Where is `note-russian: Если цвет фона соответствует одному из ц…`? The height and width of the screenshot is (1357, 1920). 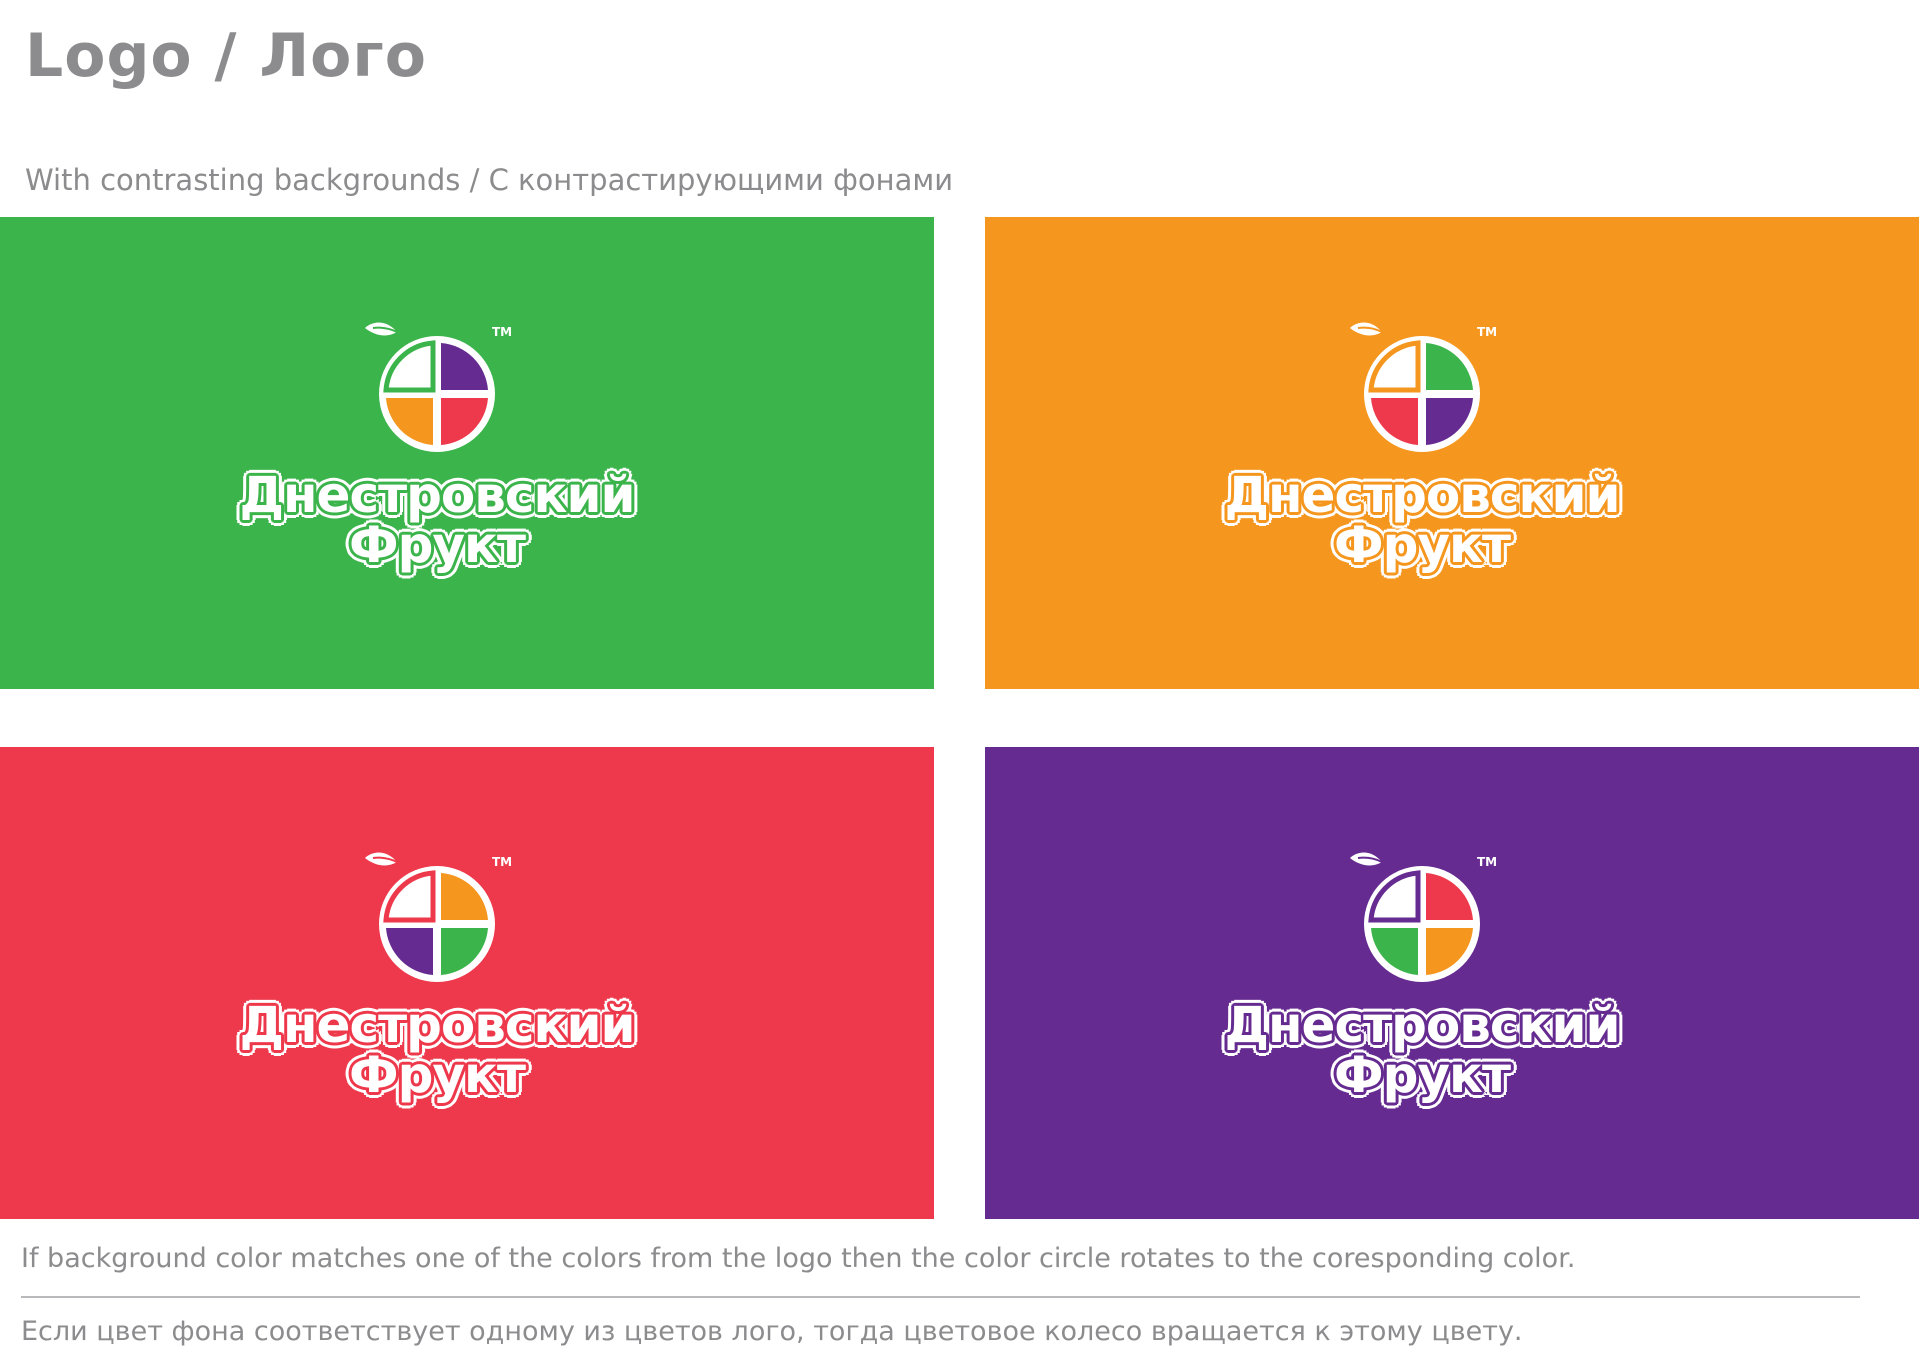
note-russian: Если цвет фона соответствует одному из ц… is located at coordinates (772, 1331).